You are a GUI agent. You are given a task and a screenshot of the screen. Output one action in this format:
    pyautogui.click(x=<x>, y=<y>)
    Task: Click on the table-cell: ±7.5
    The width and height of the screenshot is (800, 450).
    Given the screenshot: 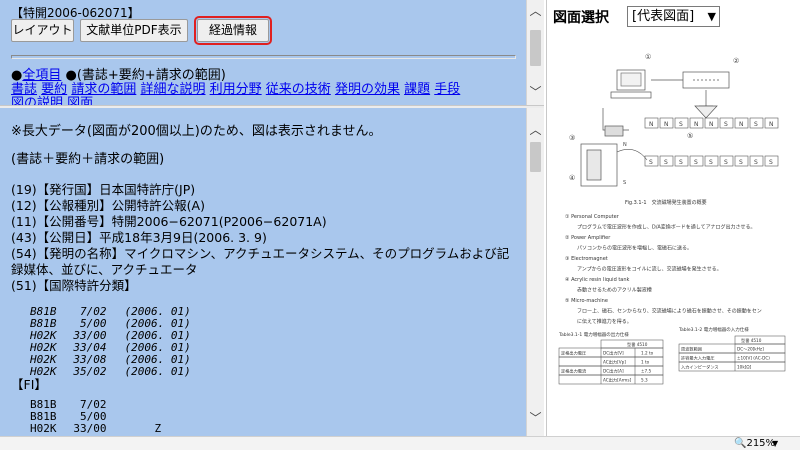 What is the action you would take?
    pyautogui.click(x=646, y=371)
    